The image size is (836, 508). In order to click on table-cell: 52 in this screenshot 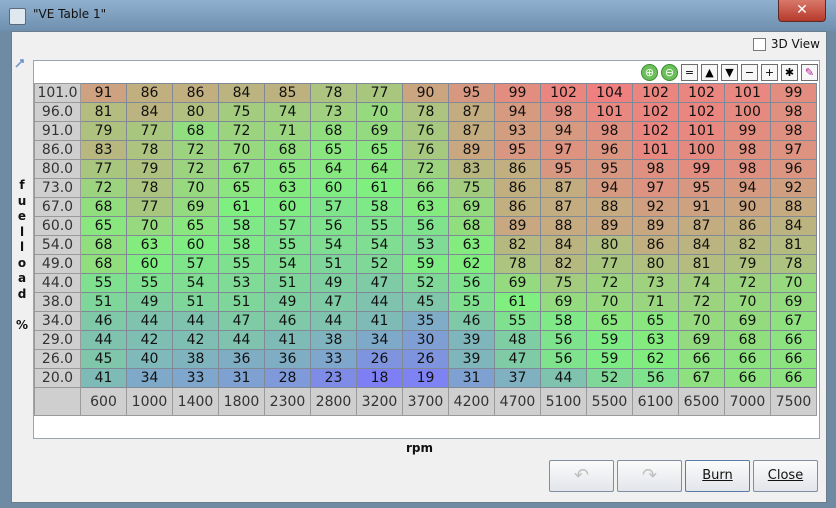, I will do `click(379, 264)`.